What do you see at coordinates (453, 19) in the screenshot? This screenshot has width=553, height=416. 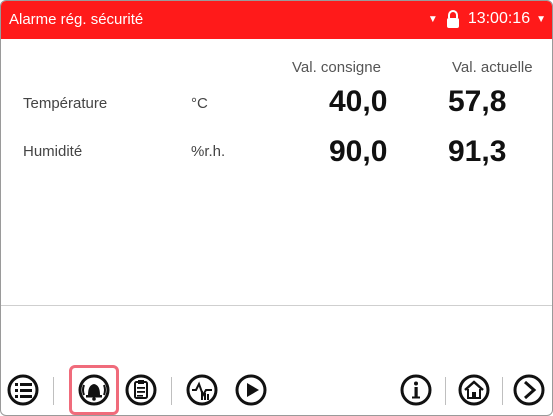 I see `lock-icon` at bounding box center [453, 19].